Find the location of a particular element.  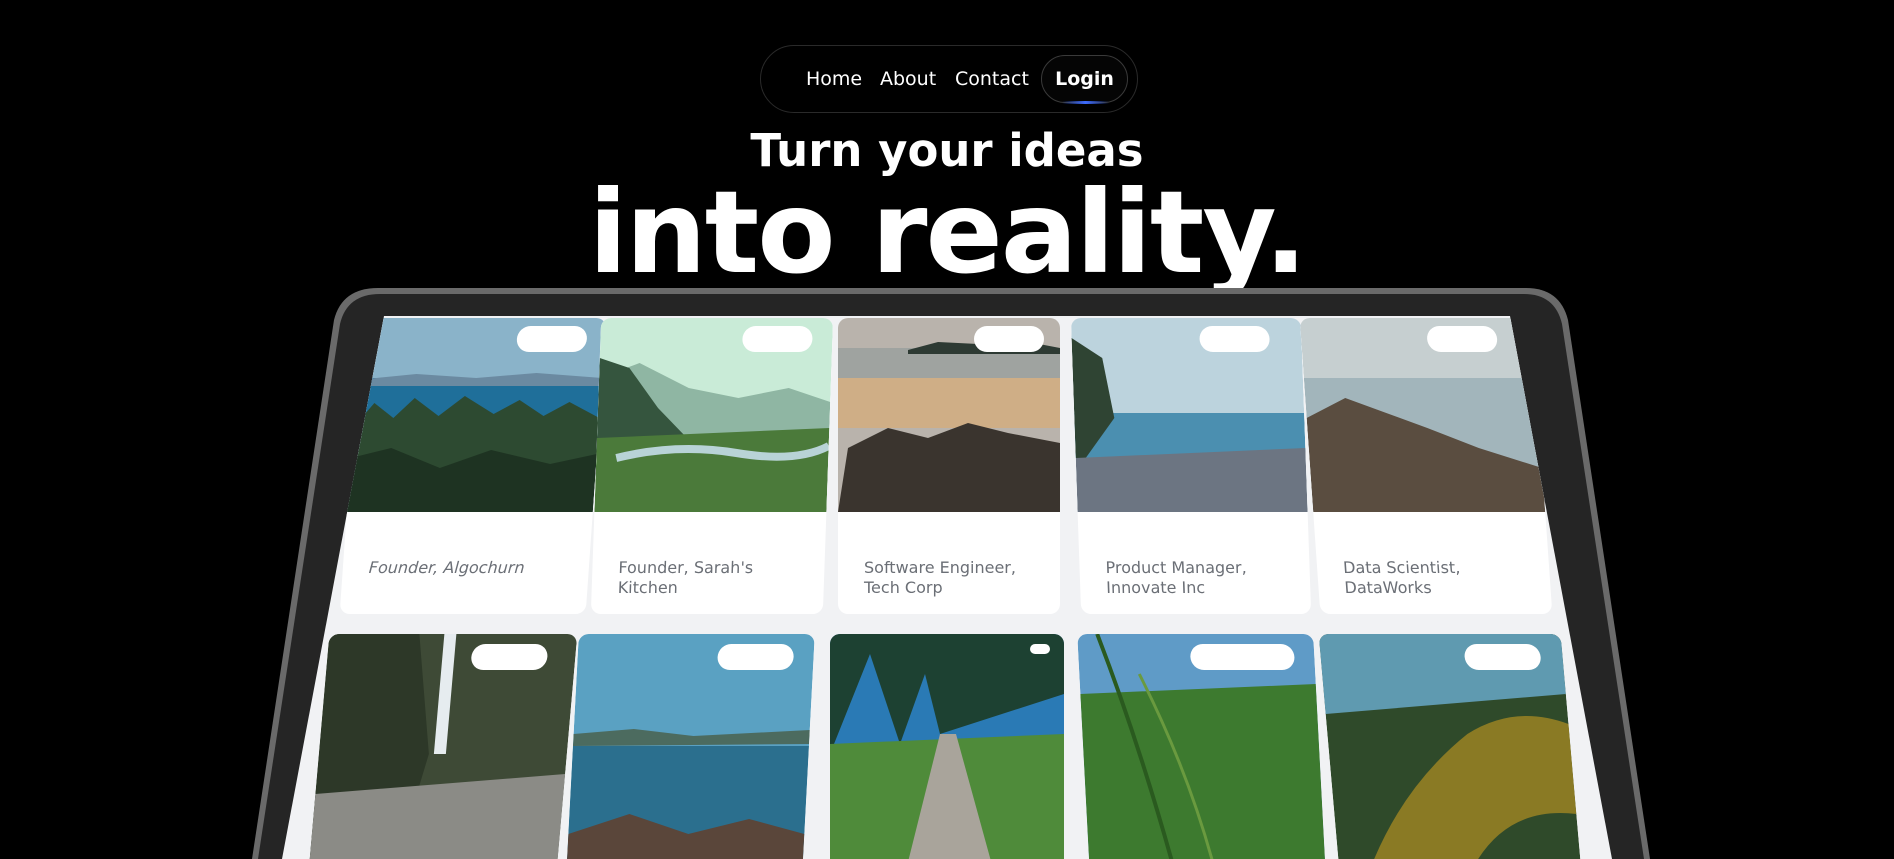

testimonial-card: Product Manager, Innovate Inc is located at coordinates (1191, 466).